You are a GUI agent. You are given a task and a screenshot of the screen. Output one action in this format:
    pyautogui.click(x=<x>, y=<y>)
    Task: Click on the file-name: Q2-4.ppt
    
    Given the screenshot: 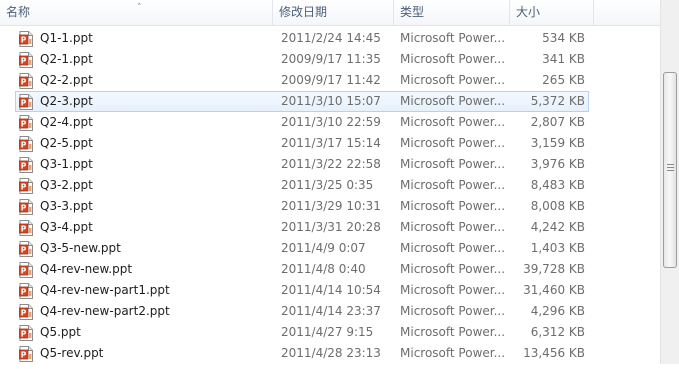 What is the action you would take?
    pyautogui.click(x=66, y=122)
    